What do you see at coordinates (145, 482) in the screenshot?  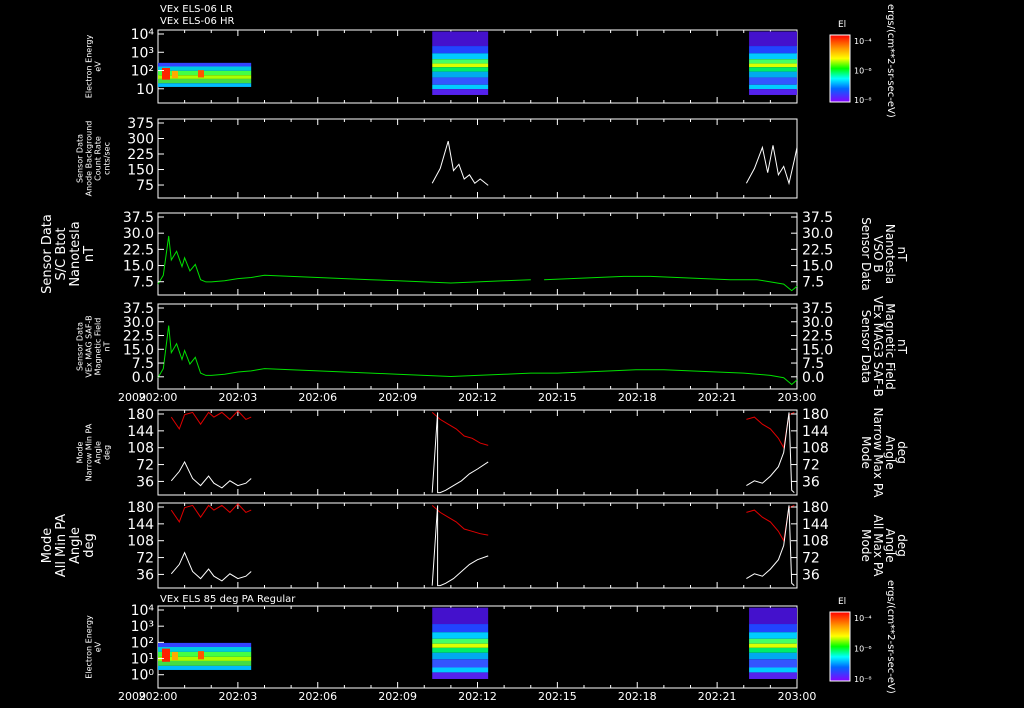 I see `y-tick-label: 36` at bounding box center [145, 482].